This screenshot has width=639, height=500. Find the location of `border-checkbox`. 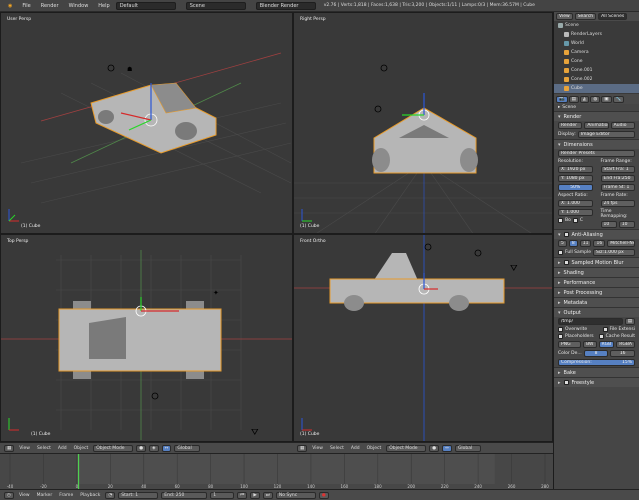

border-checkbox is located at coordinates (560, 220).